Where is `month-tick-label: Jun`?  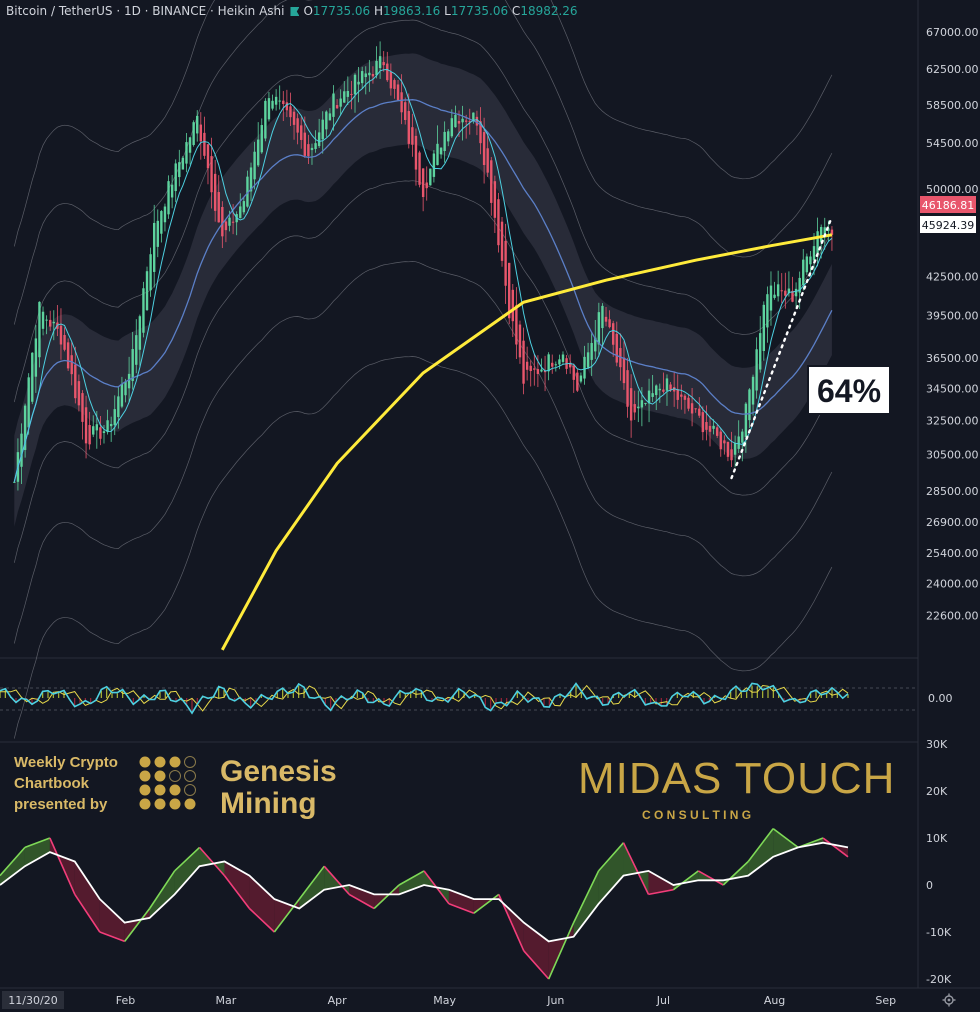
month-tick-label: Jun is located at coordinates (555, 1000).